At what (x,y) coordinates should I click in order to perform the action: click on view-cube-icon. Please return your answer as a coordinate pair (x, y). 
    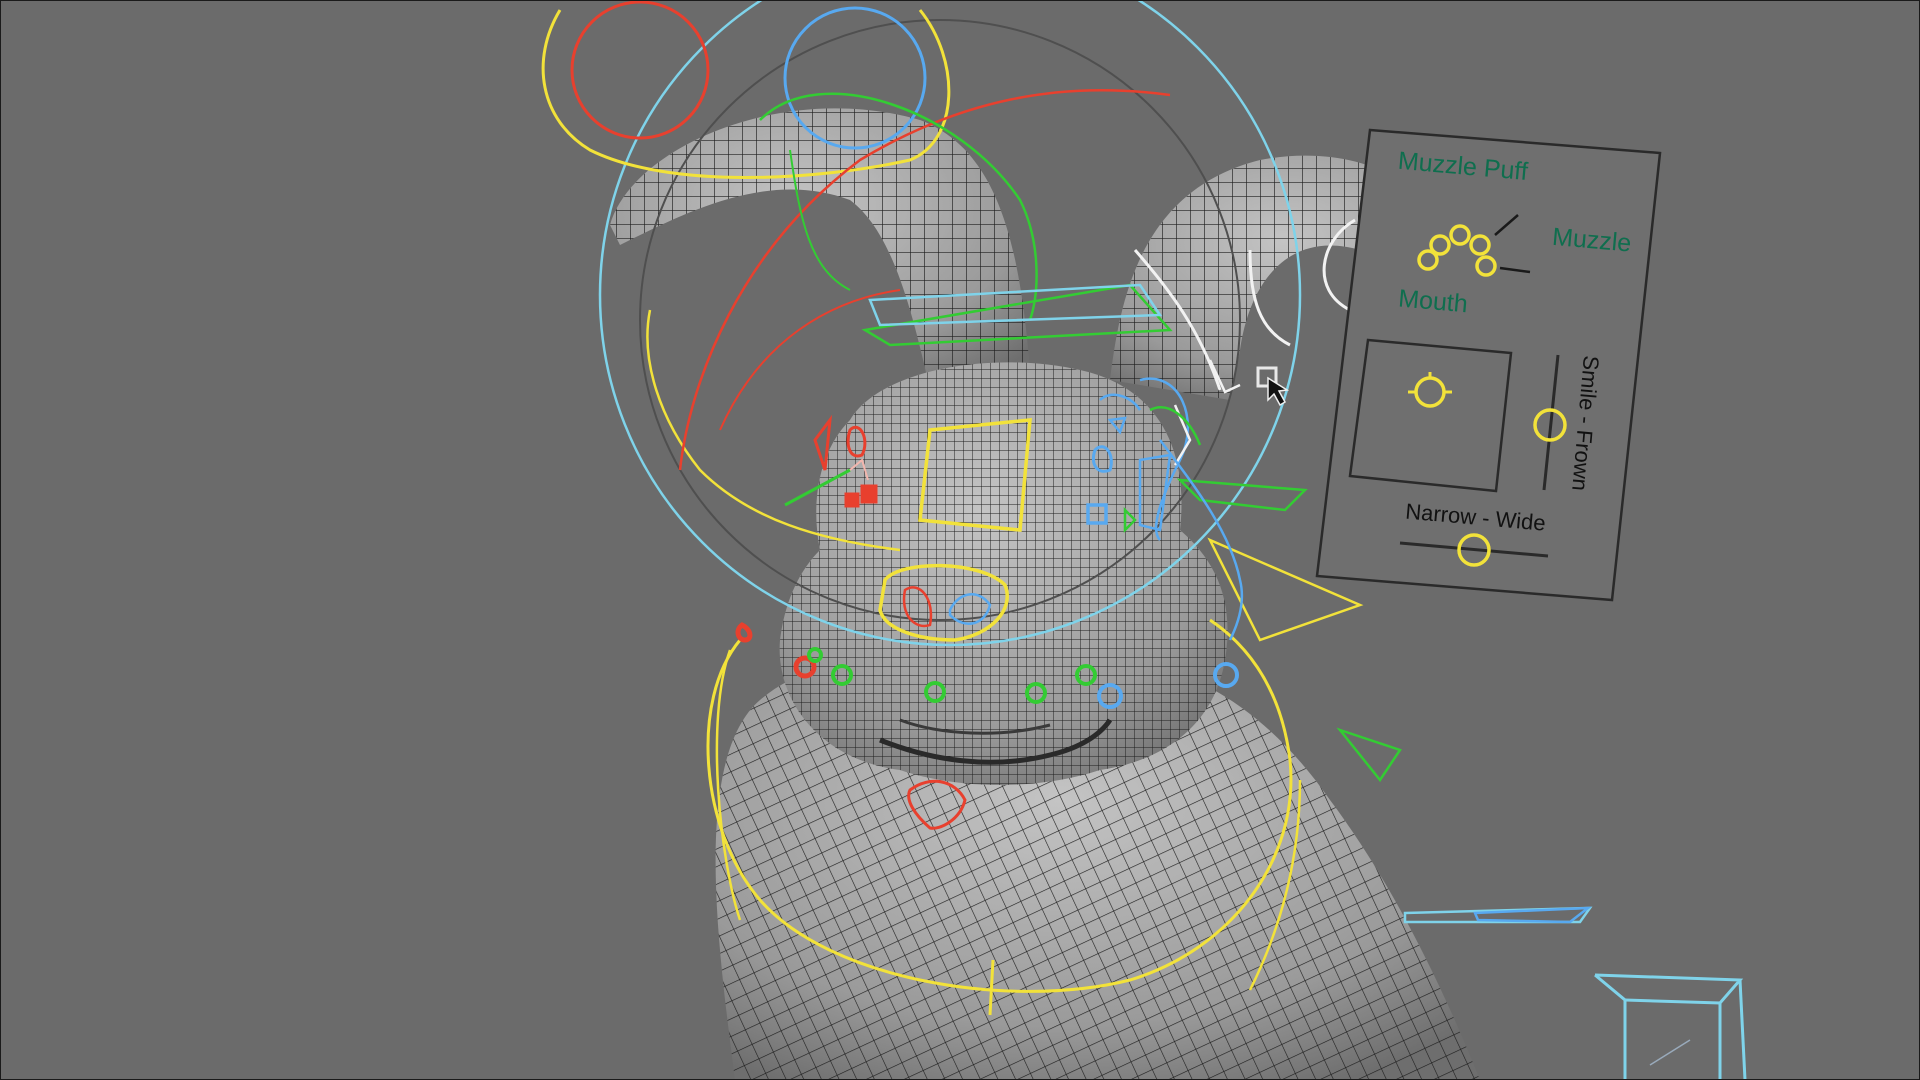
    Looking at the image, I should click on (1670, 1026).